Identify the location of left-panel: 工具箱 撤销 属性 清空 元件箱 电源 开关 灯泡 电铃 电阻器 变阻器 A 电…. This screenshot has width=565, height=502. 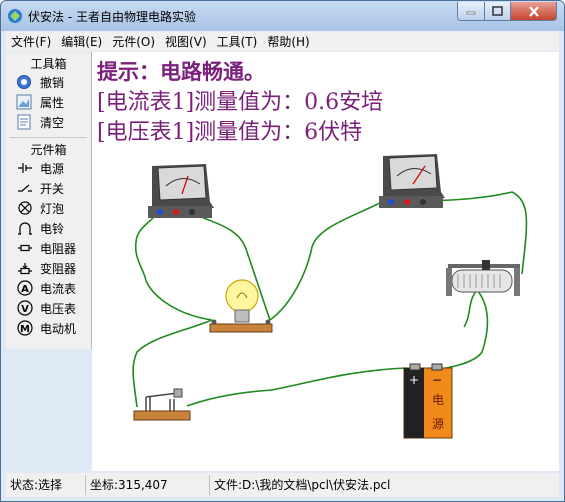
(49, 200).